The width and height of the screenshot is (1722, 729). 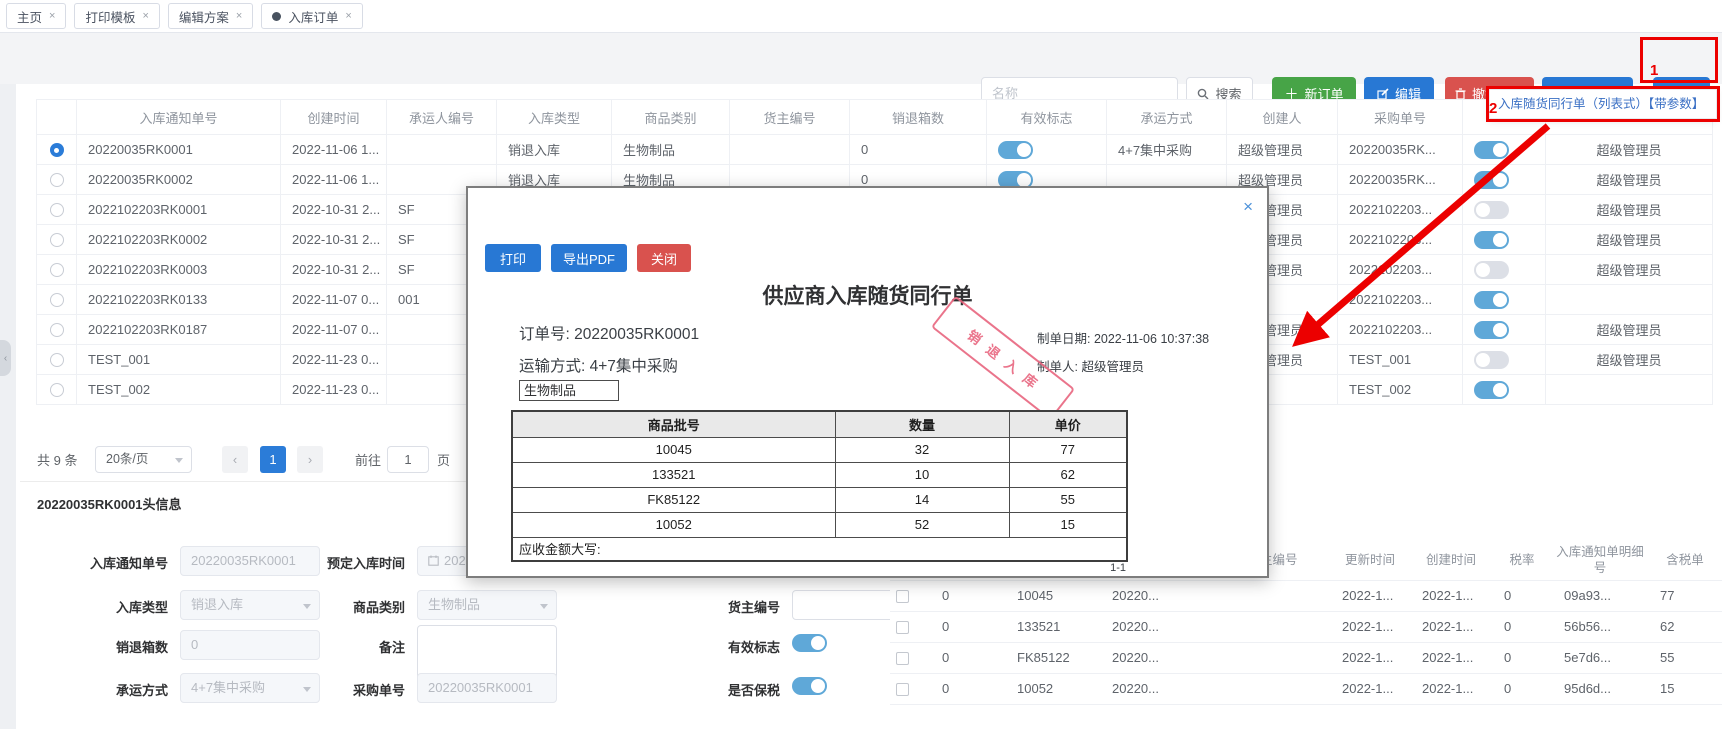 What do you see at coordinates (1068, 449) in the screenshot?
I see `doc-cell: 77` at bounding box center [1068, 449].